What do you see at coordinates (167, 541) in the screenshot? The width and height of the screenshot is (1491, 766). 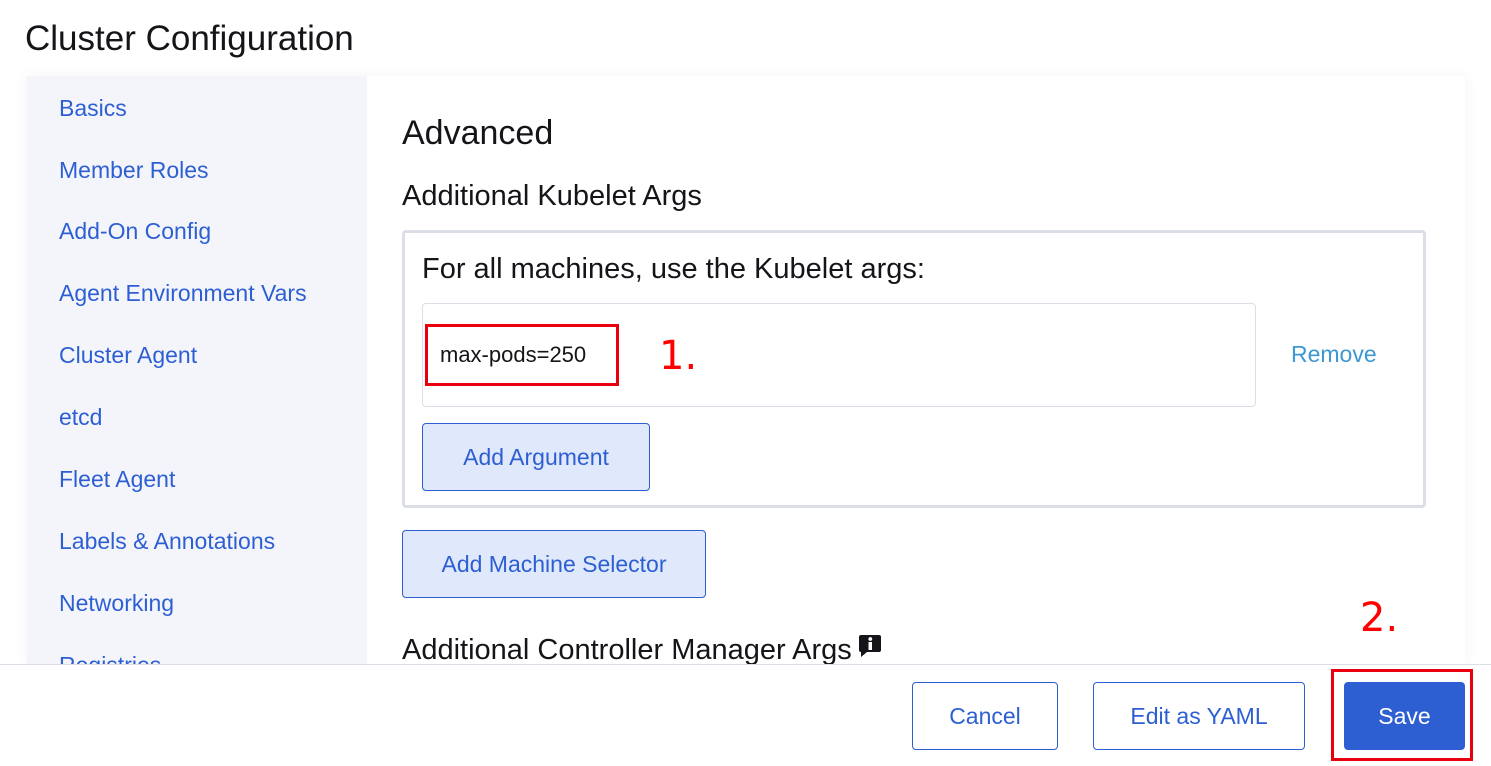 I see `sidebar-item-labels-annotations: Labels & Annotations` at bounding box center [167, 541].